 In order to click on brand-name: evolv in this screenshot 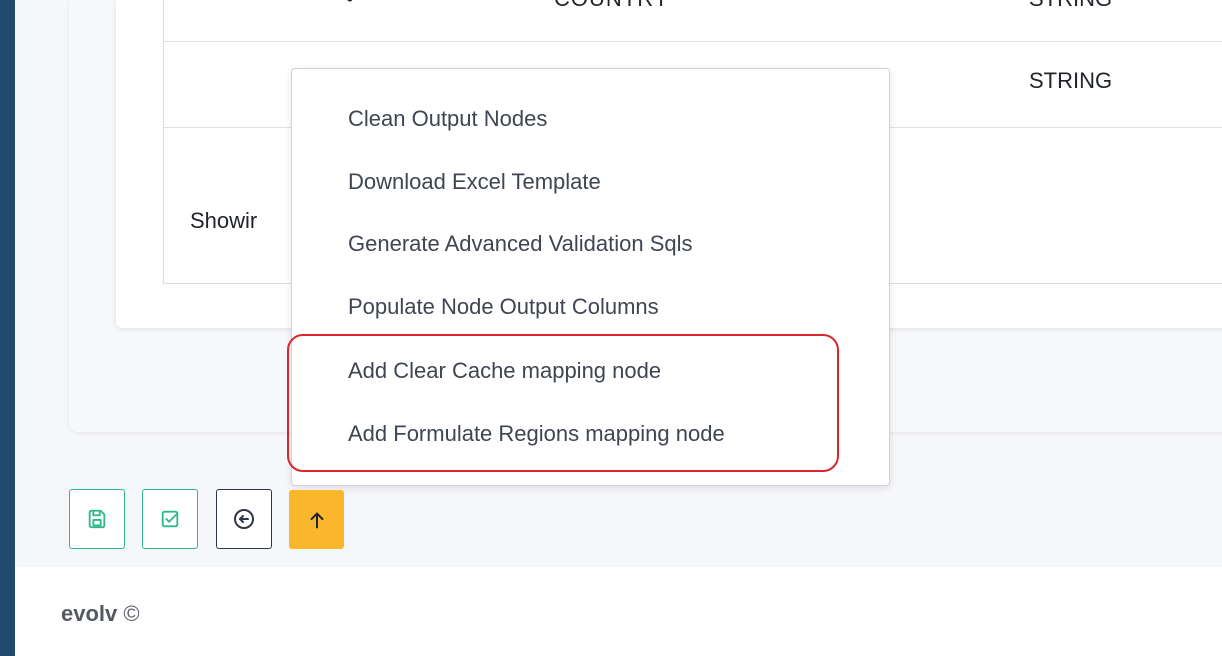, I will do `click(89, 613)`.